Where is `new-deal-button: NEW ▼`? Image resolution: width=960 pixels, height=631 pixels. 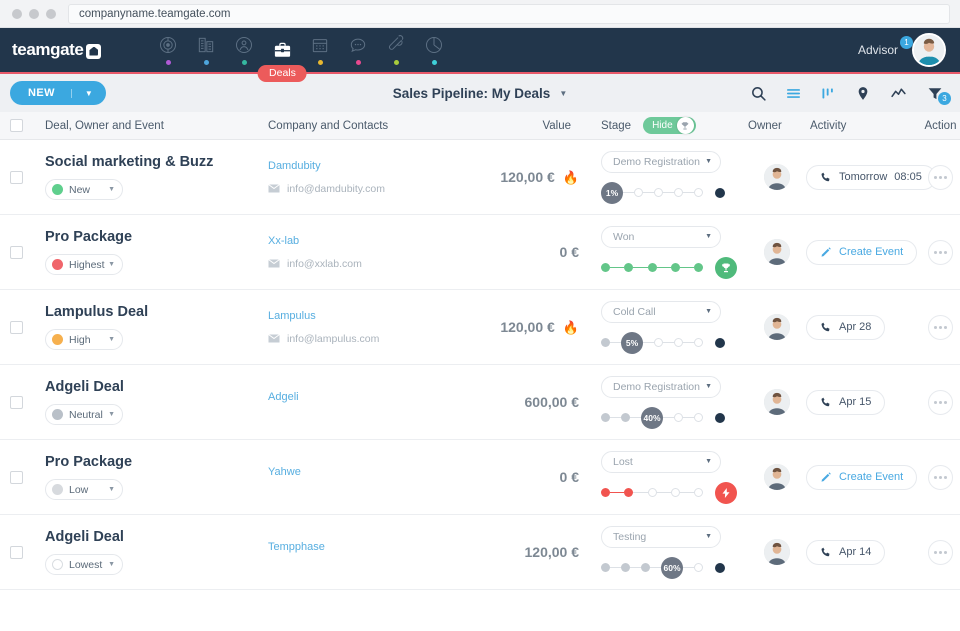 new-deal-button: NEW ▼ is located at coordinates (58, 93).